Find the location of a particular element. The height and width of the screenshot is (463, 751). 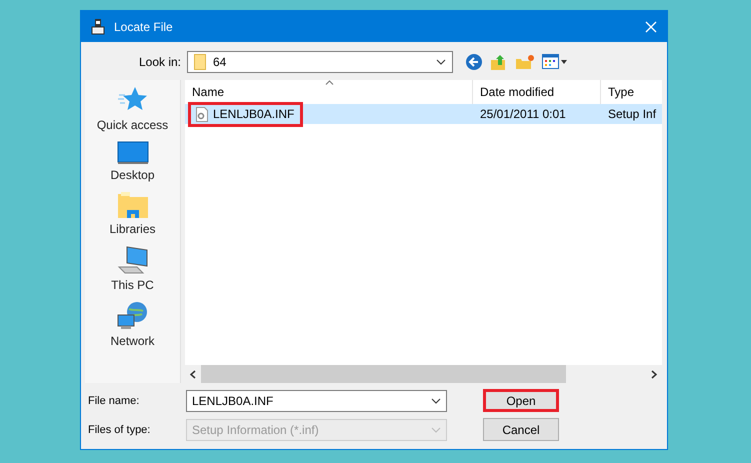

file-name-label: File name: is located at coordinates (114, 400).